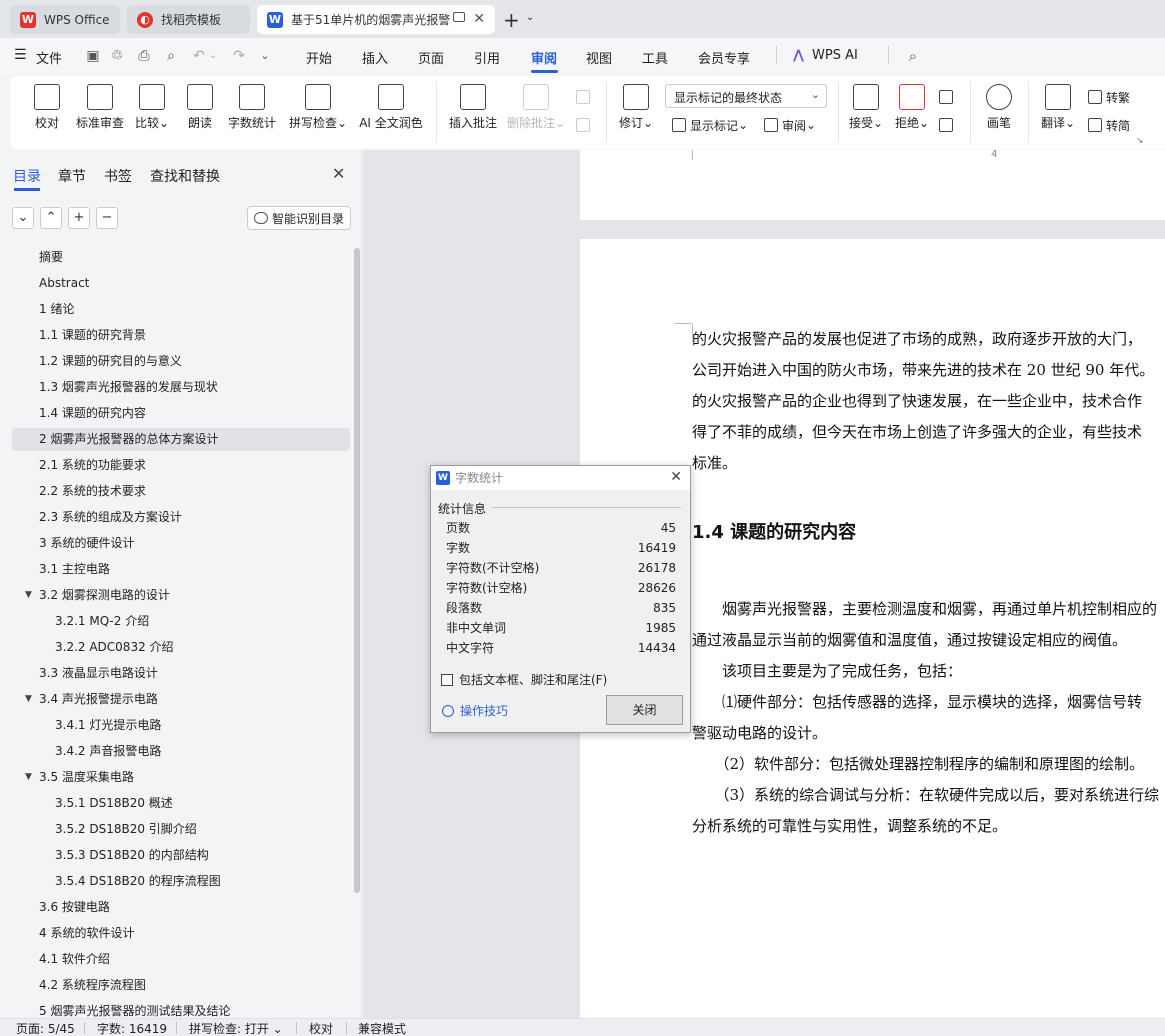 This screenshot has width=1165, height=1036. What do you see at coordinates (790, 125) in the screenshot?
I see `review-pane-button: 审阅 ⌄` at bounding box center [790, 125].